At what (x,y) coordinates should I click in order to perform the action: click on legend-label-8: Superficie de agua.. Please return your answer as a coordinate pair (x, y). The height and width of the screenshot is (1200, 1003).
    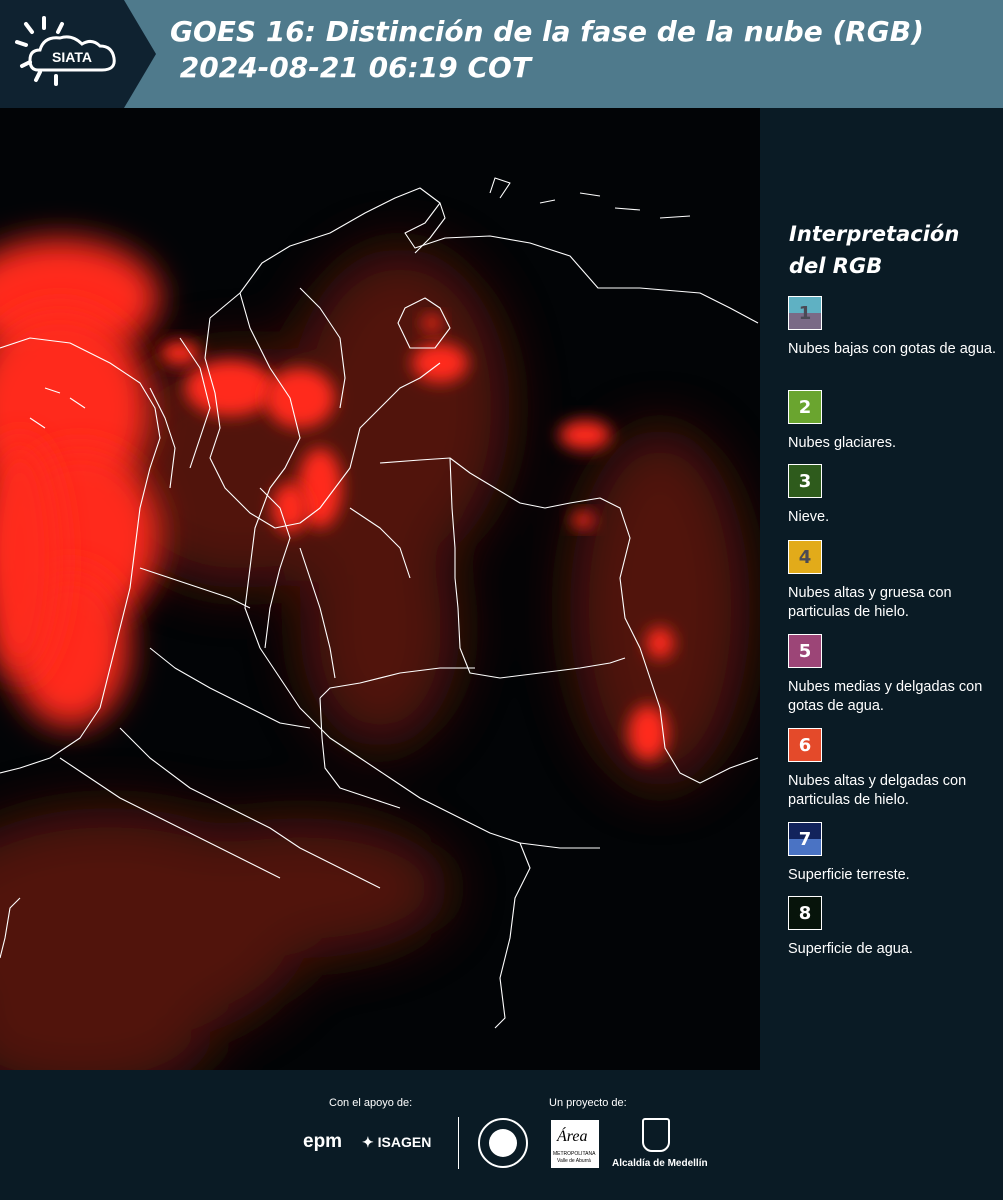
    Looking at the image, I should click on (850, 949).